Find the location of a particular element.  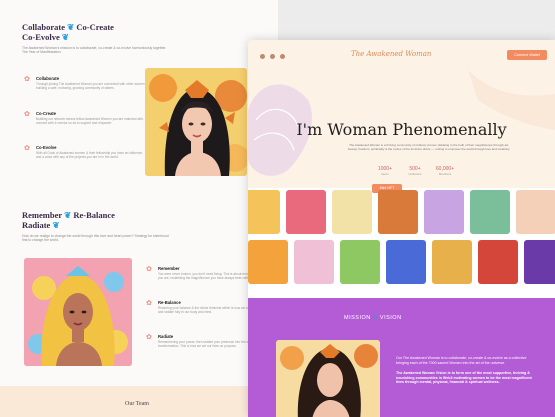

mission-vision-title: MISSION ❦ VISION is located at coordinates (373, 318).